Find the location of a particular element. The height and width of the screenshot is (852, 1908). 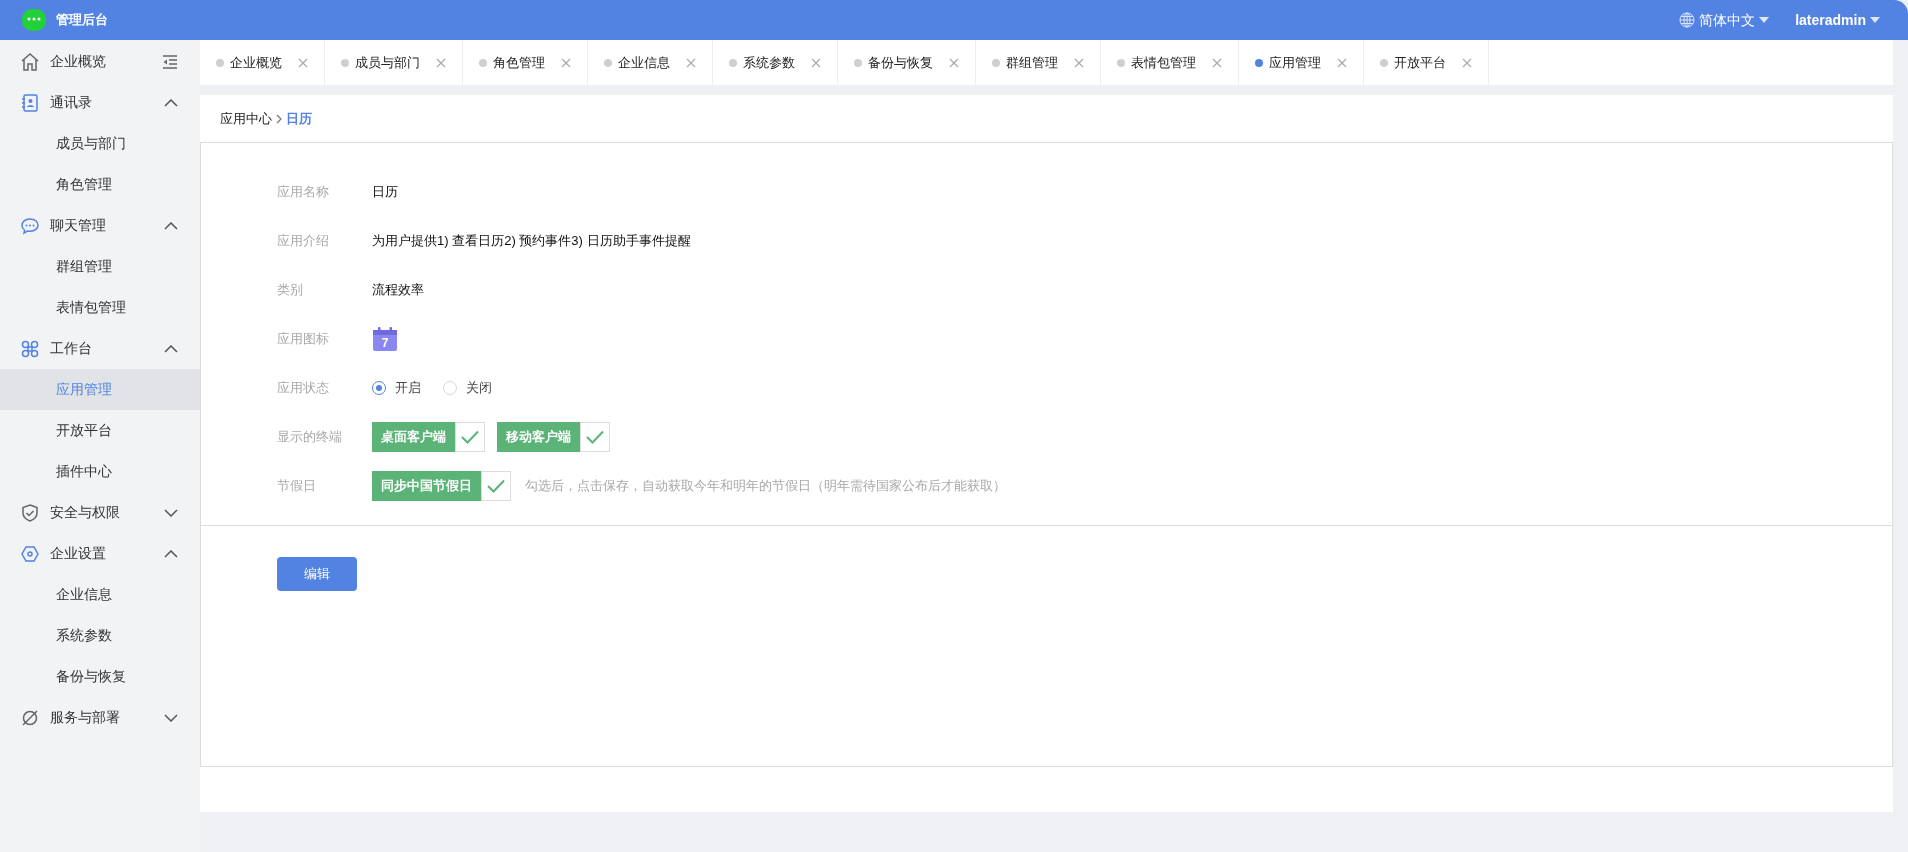

option-tag: 桌面客户端 is located at coordinates (413, 437).